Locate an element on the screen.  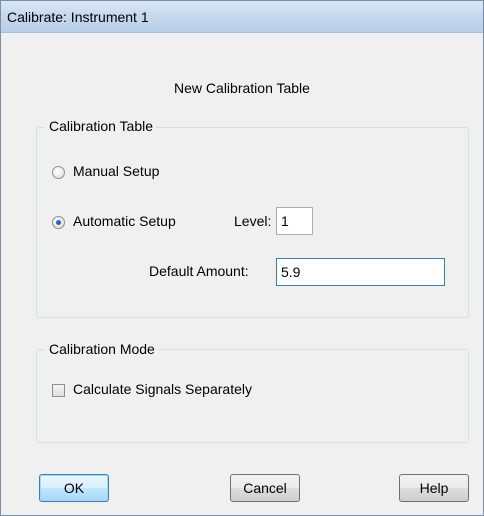
automatic-setup-radio is located at coordinates (58, 222).